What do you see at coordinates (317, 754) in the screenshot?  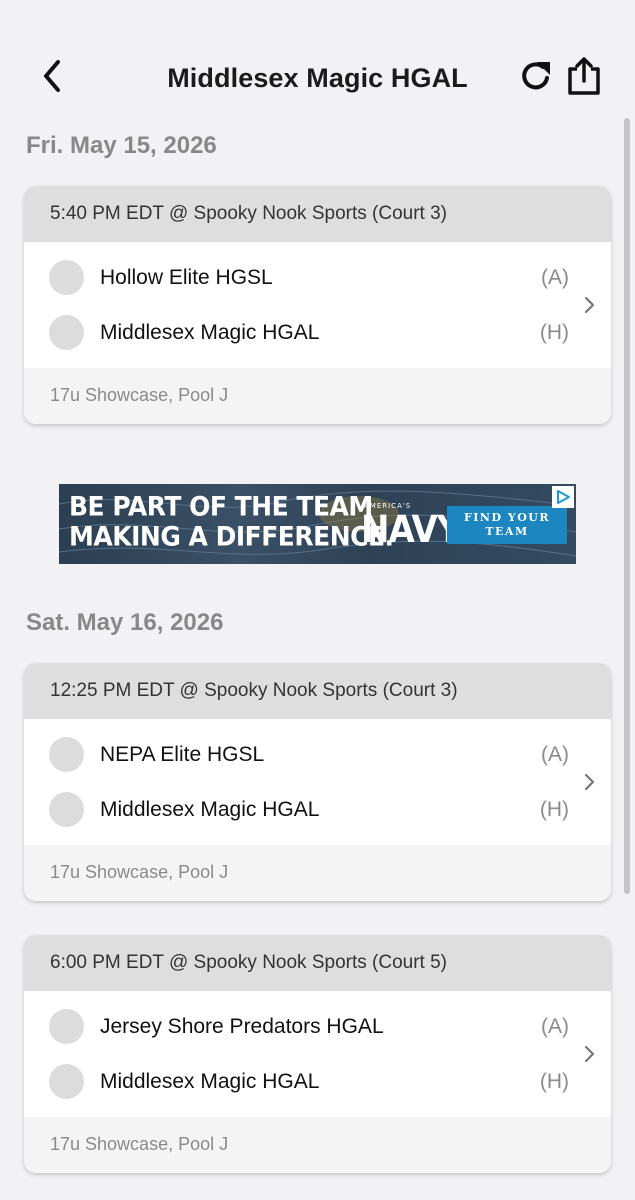 I see `team-row-away: NEPA Elite HGSL (A)` at bounding box center [317, 754].